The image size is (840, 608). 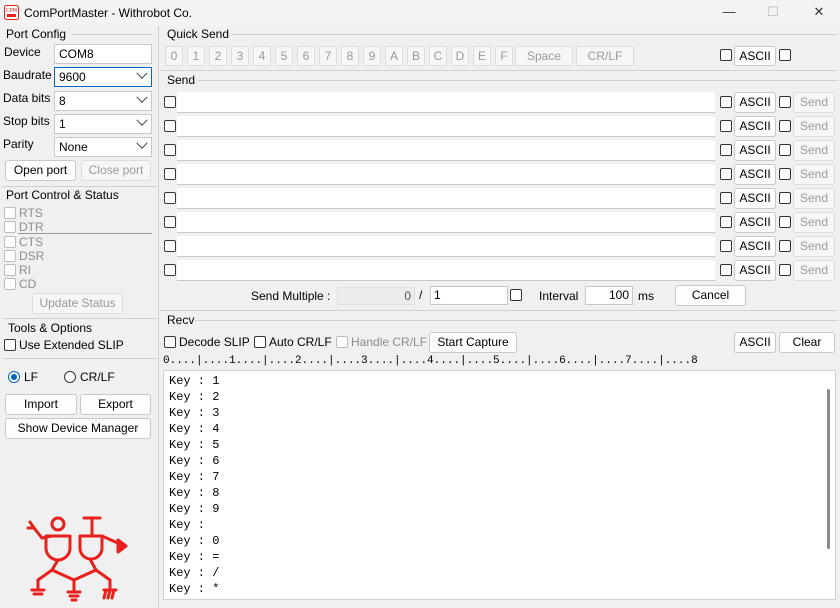 I want to click on stopbits-value: 1, so click(x=62, y=124).